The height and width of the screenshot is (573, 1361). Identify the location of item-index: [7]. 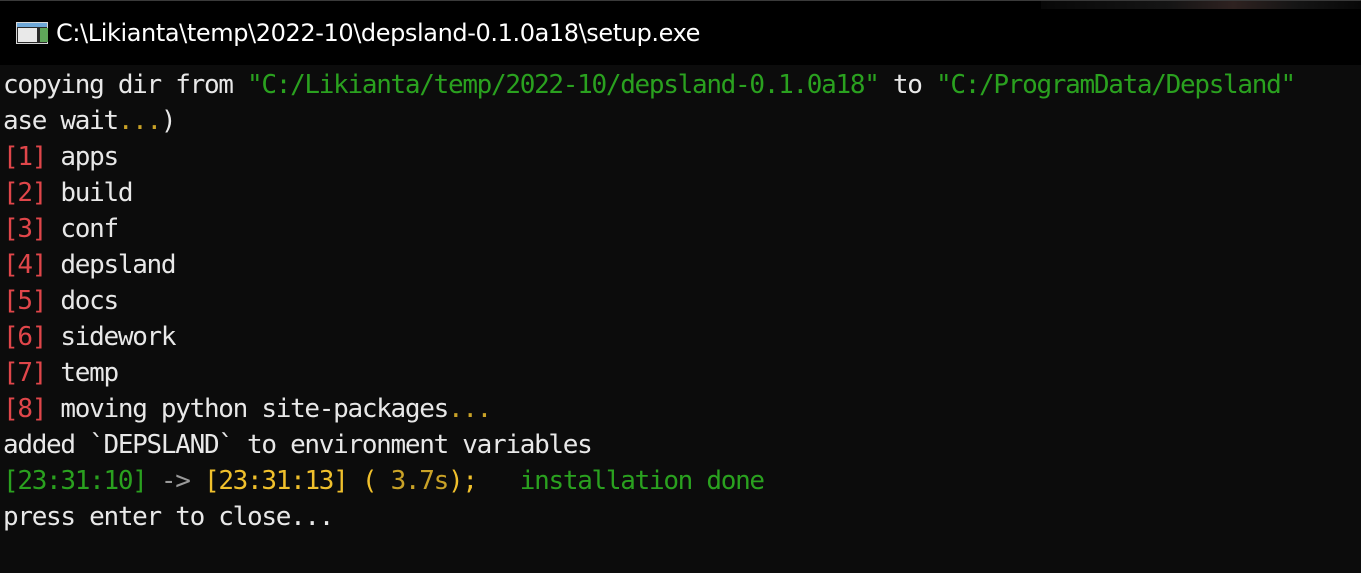
(25, 373).